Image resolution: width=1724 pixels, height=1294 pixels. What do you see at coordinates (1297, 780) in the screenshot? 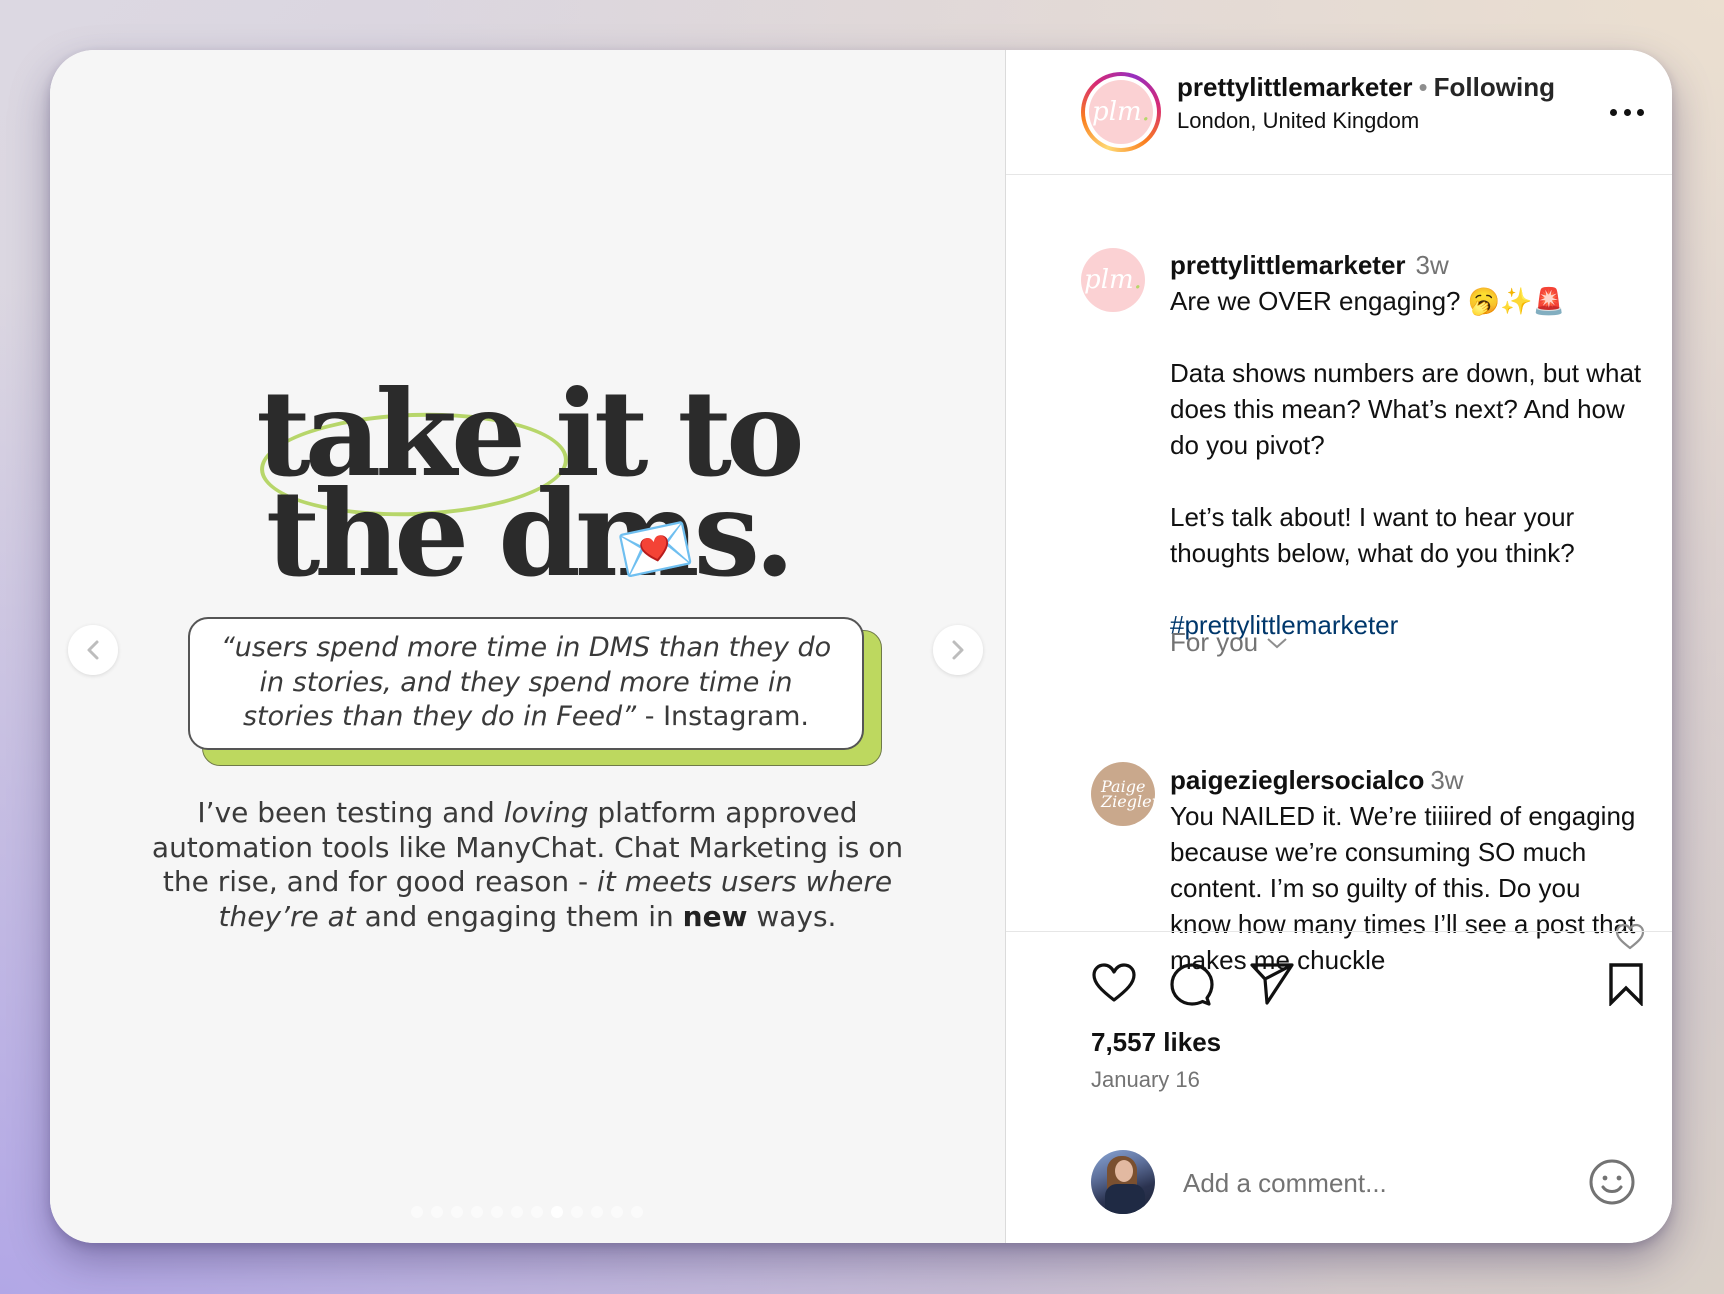
I see `comment-username: paigezieglersocialco` at bounding box center [1297, 780].